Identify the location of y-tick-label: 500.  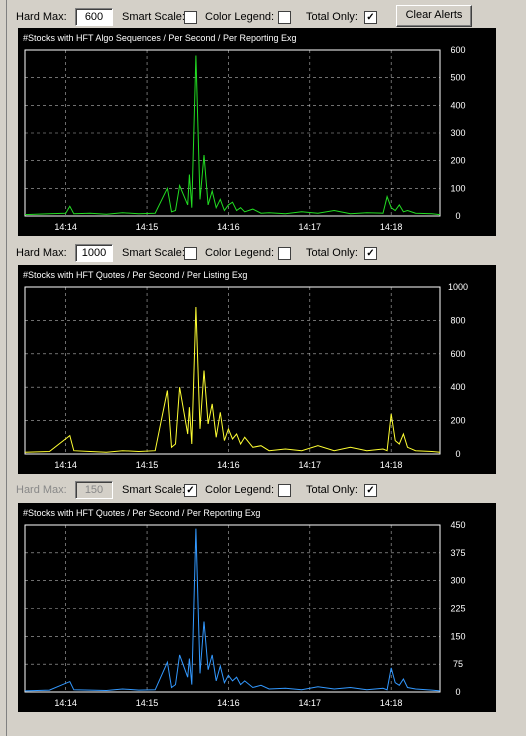
(457, 78).